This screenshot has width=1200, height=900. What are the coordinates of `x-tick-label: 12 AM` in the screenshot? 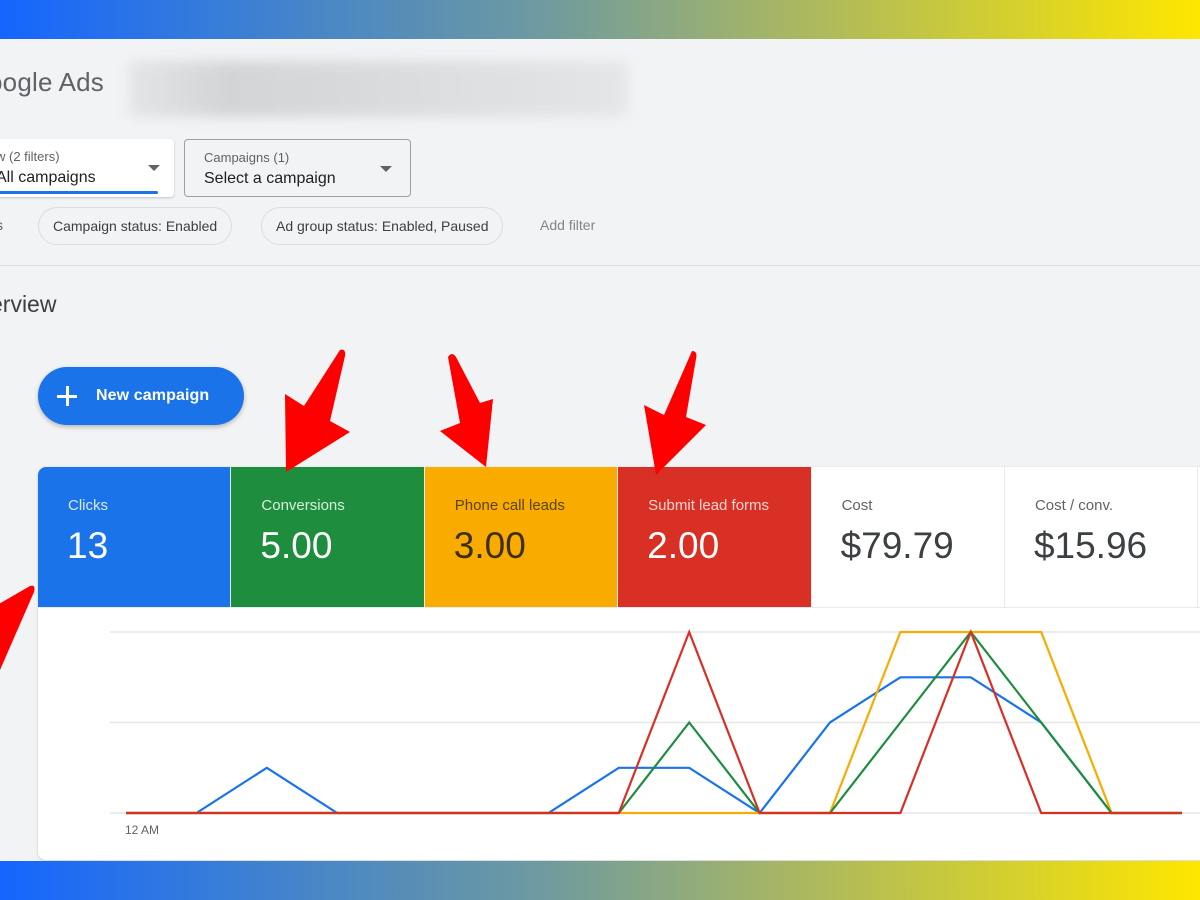 It's located at (142, 830).